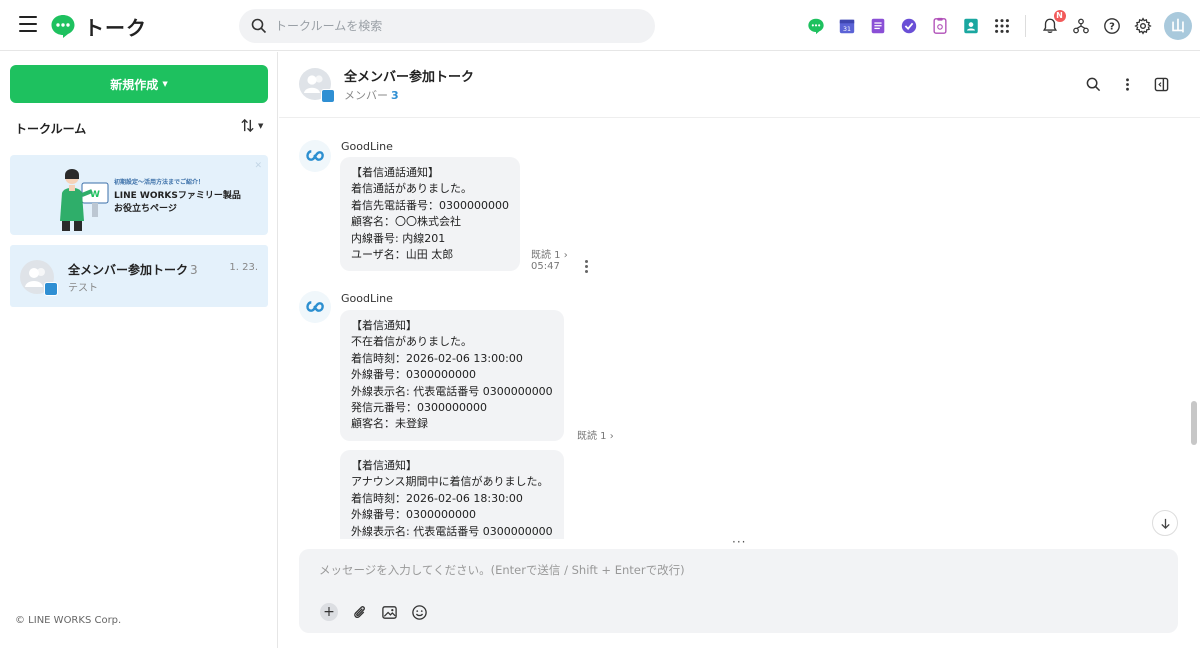 The height and width of the screenshot is (648, 1200). Describe the element at coordinates (51, 129) in the screenshot. I see `room-list-label: トークルーム` at that location.